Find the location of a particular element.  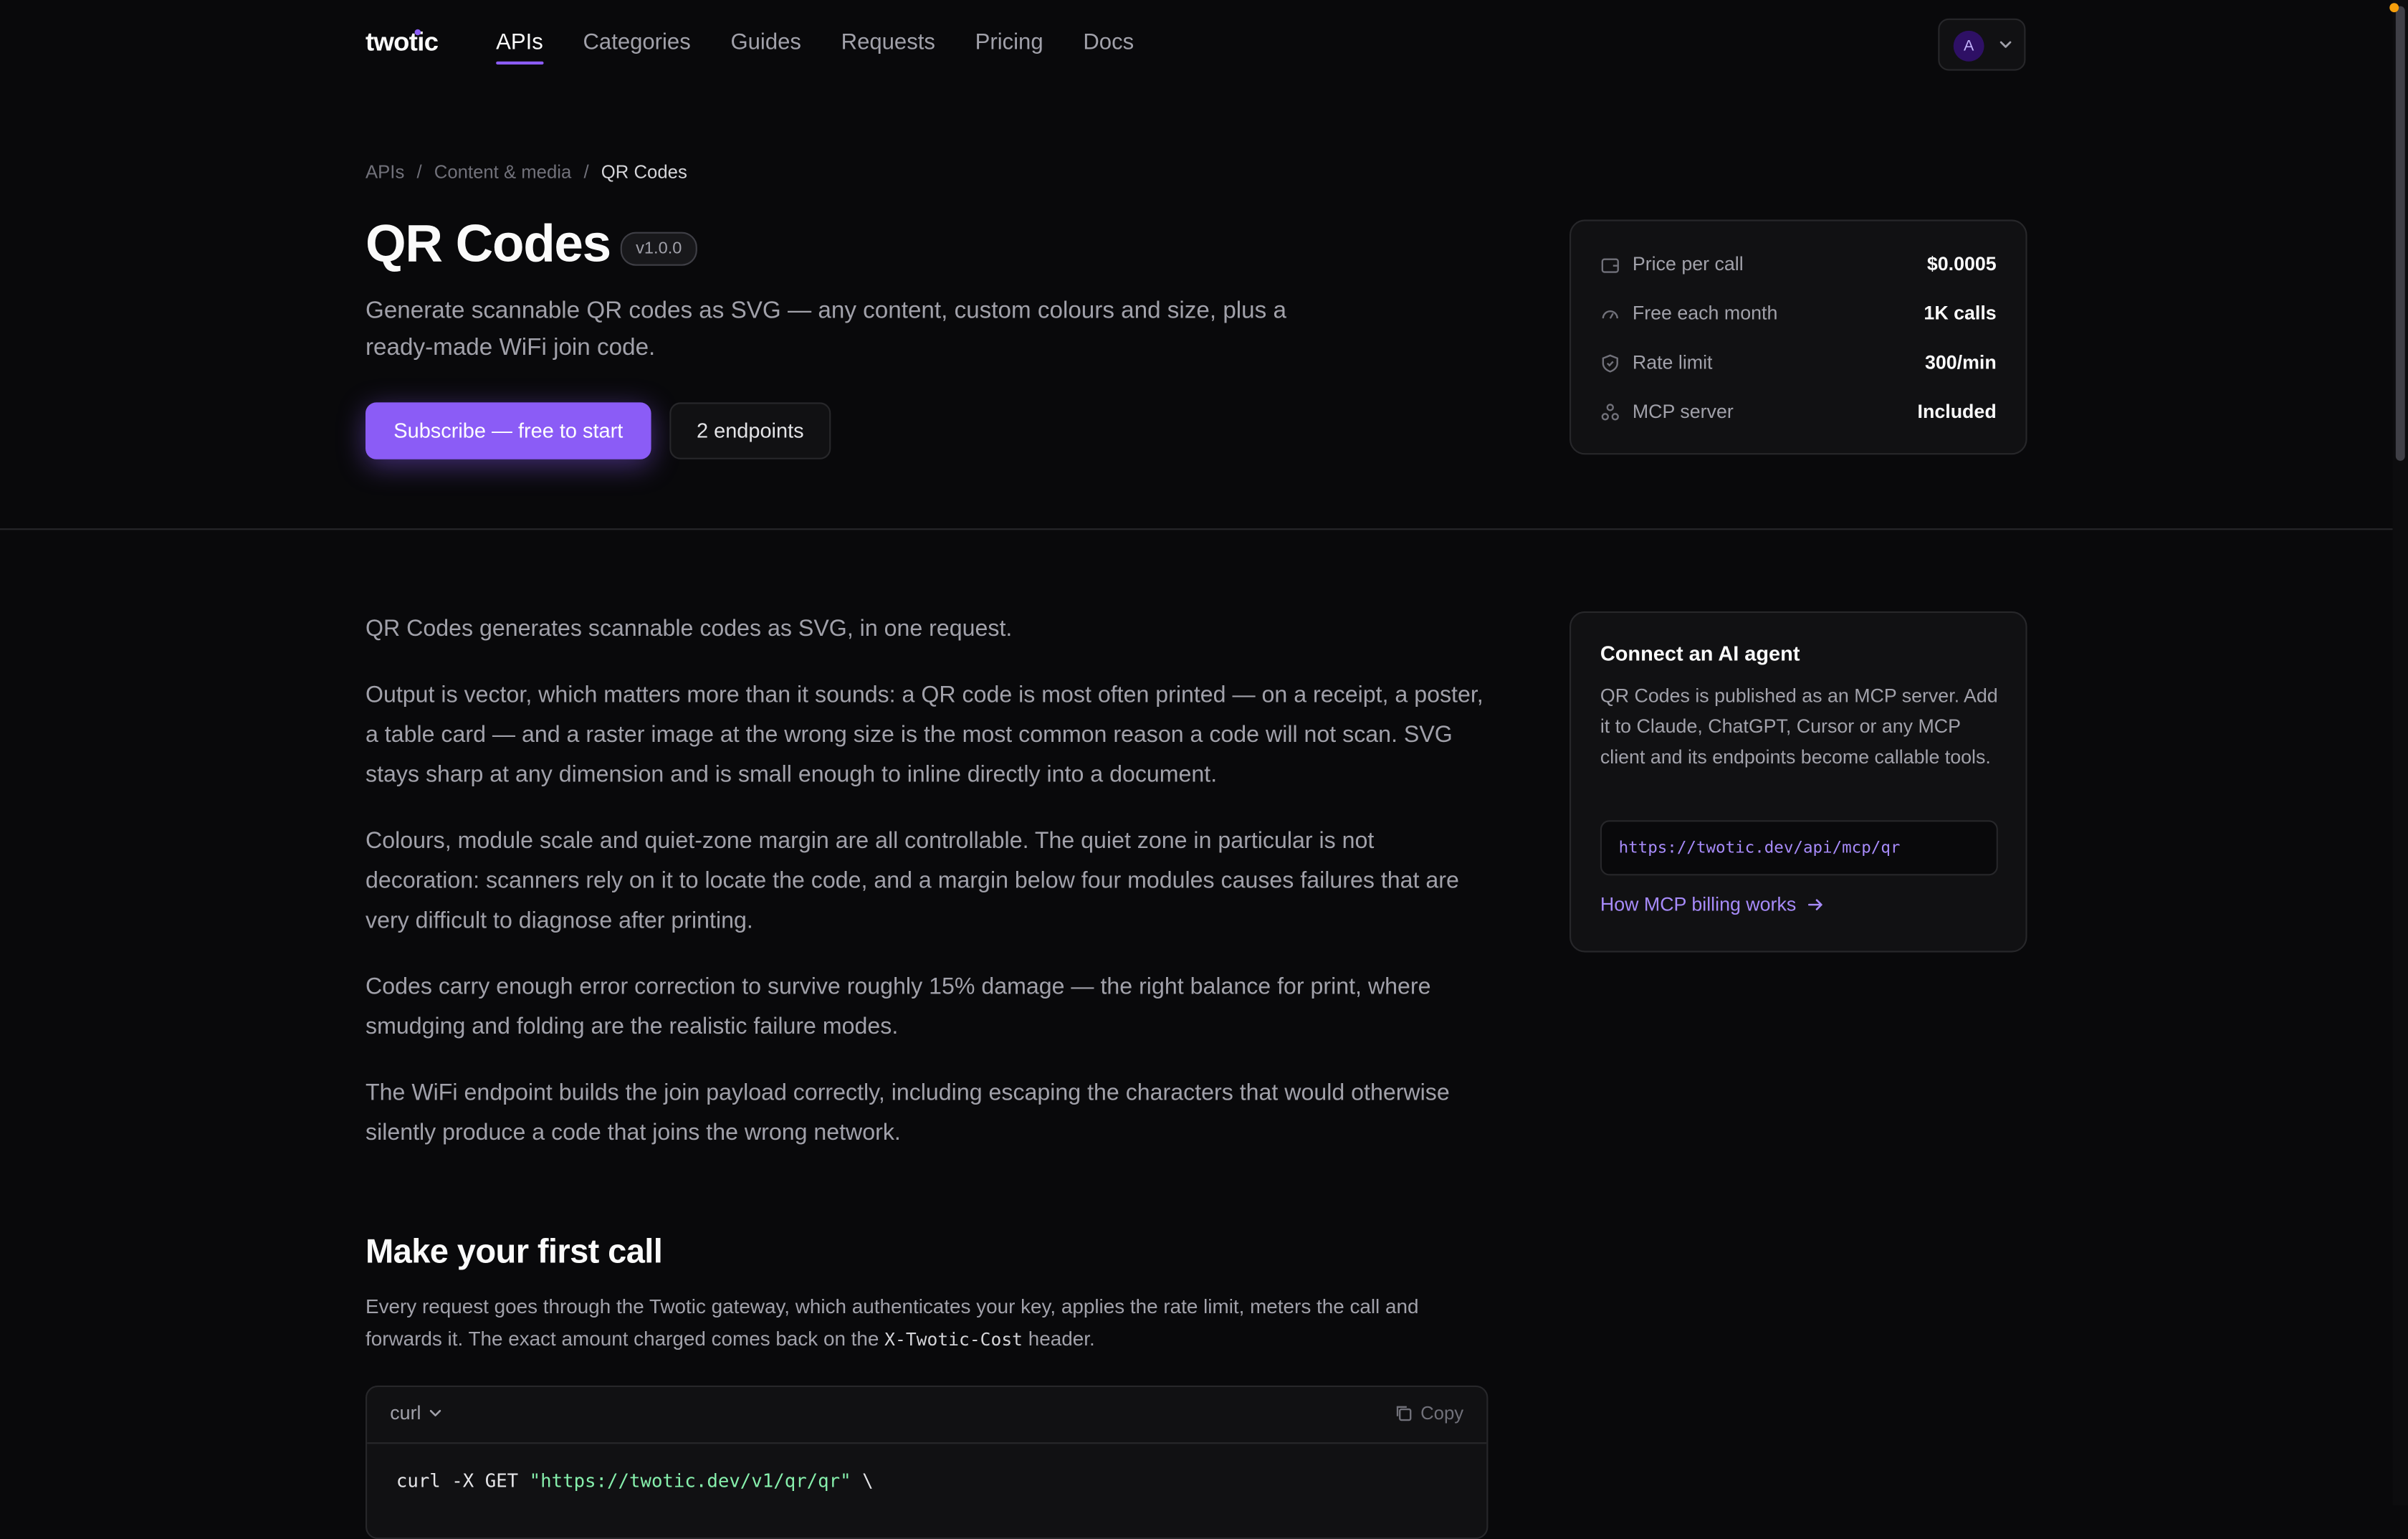

stat-value: 1K calls is located at coordinates (1960, 313).